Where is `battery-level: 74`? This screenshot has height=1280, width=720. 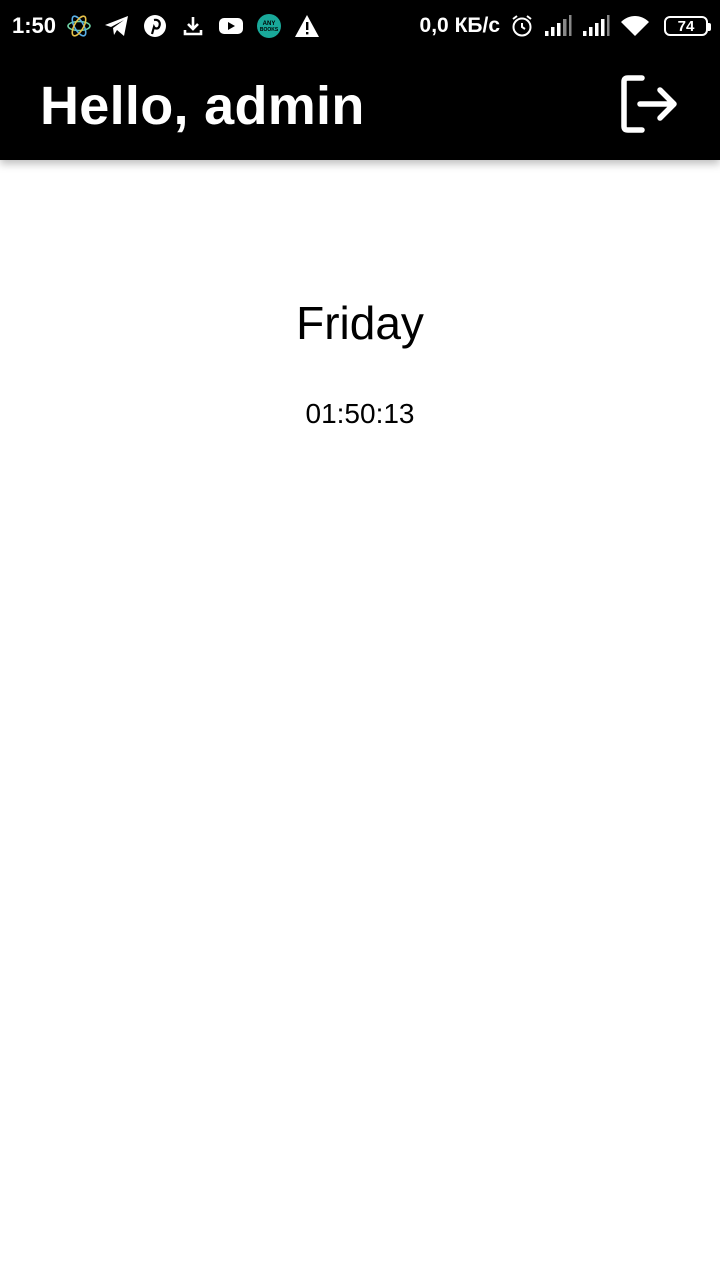
battery-level: 74 is located at coordinates (686, 26).